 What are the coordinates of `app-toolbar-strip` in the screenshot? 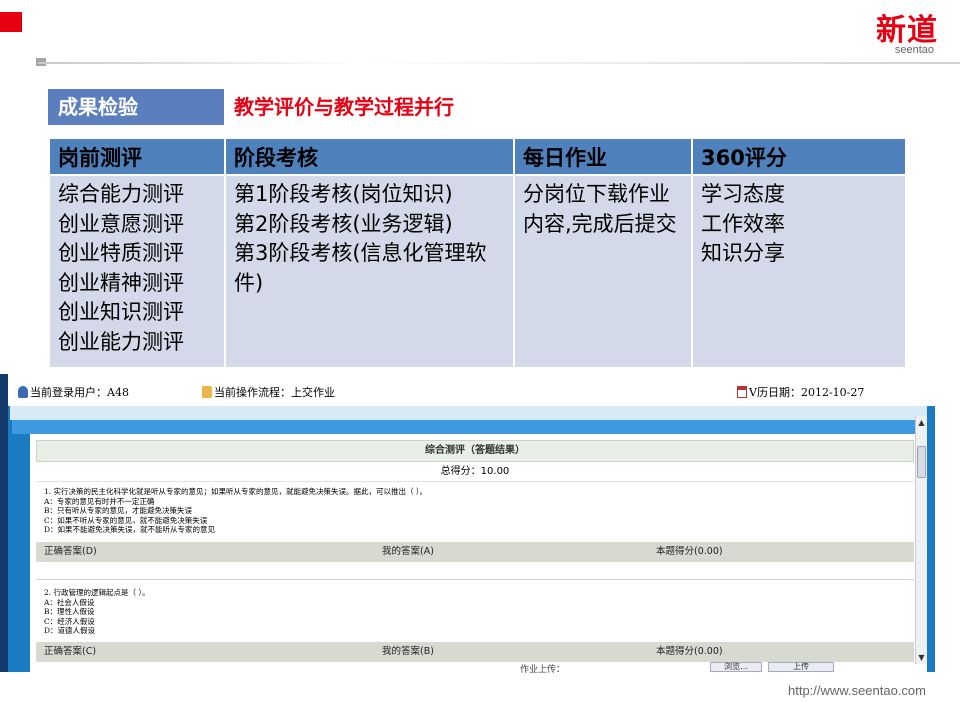 It's located at (468, 413).